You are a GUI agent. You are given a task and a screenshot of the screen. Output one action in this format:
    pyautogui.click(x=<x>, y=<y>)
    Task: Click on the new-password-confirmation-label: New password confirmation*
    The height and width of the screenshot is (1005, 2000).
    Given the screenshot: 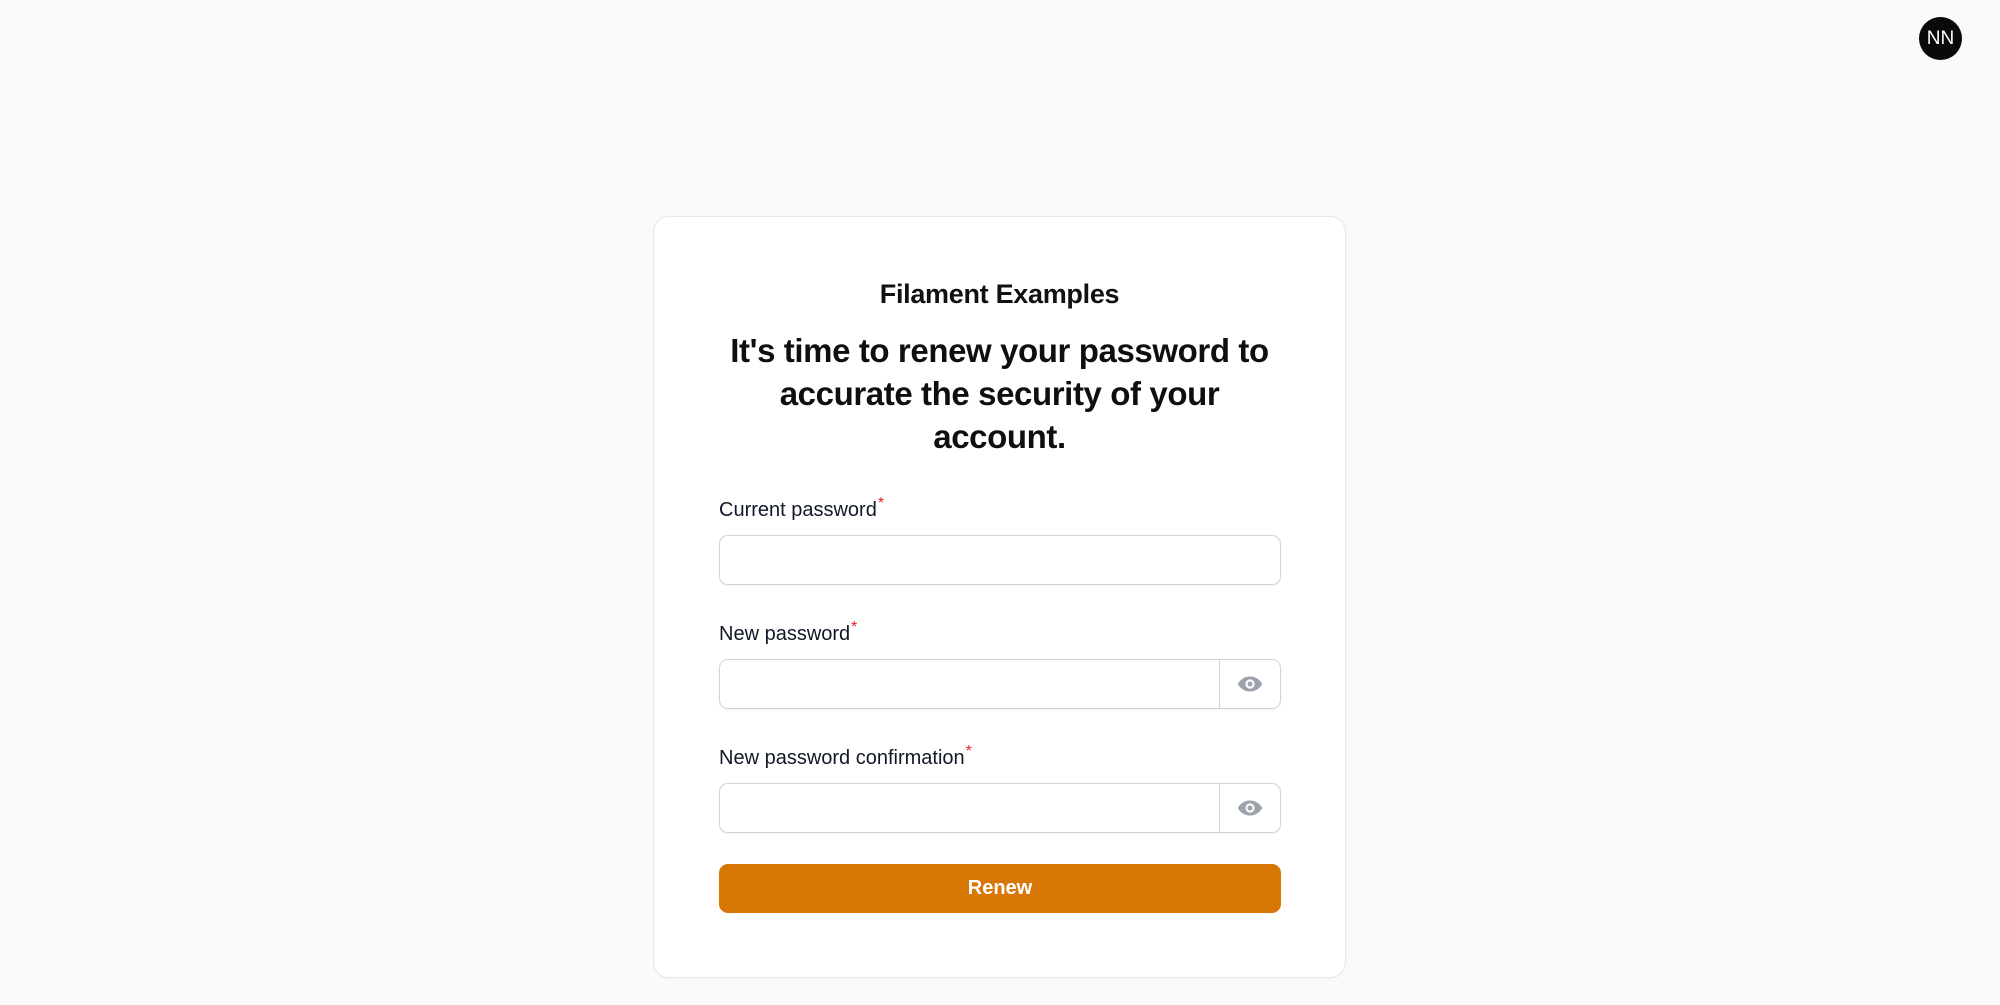 What is the action you would take?
    pyautogui.click(x=845, y=756)
    